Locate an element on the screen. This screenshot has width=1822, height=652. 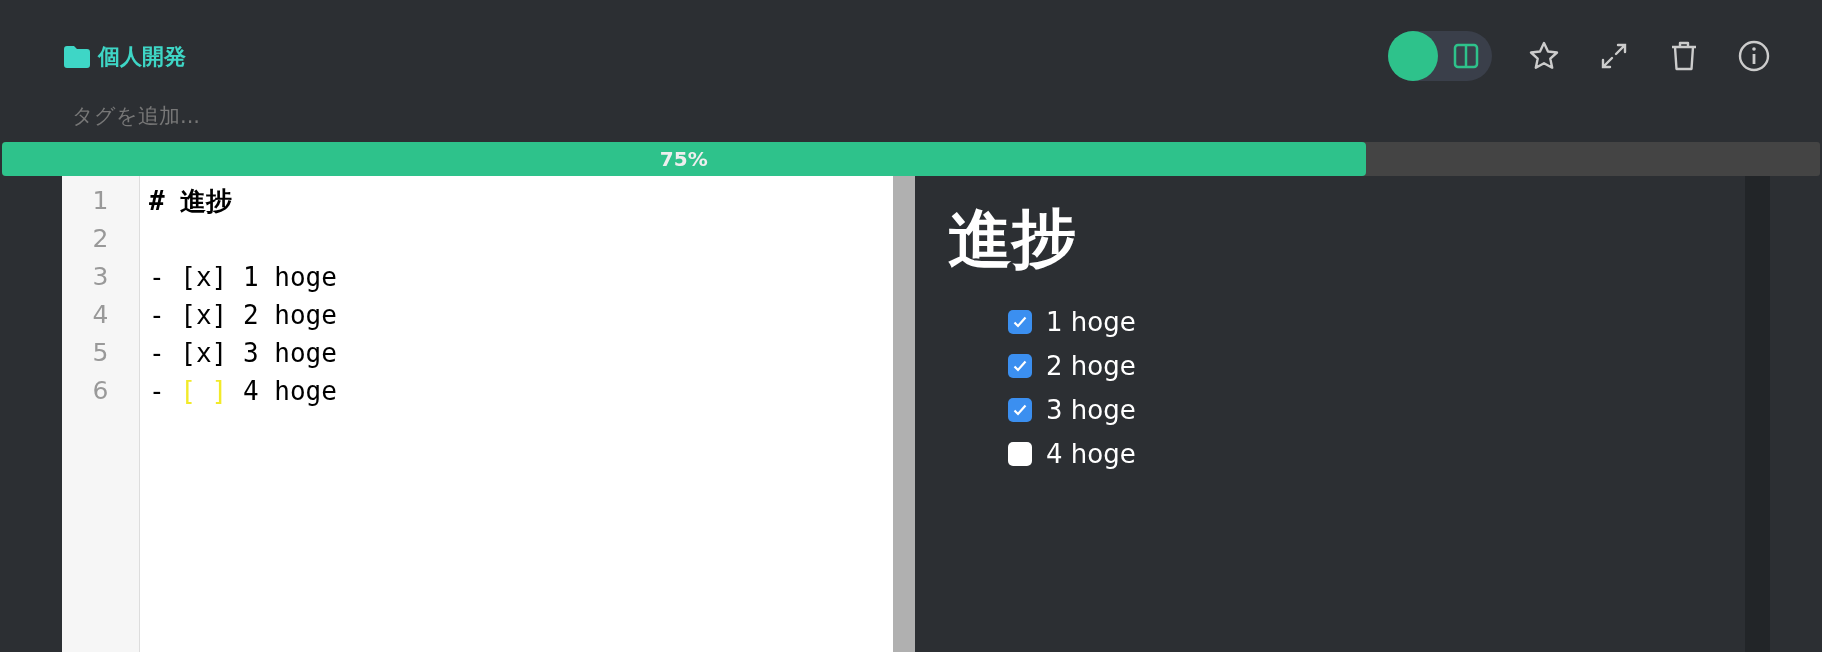
highlighted-code: [ ] is located at coordinates (204, 391).